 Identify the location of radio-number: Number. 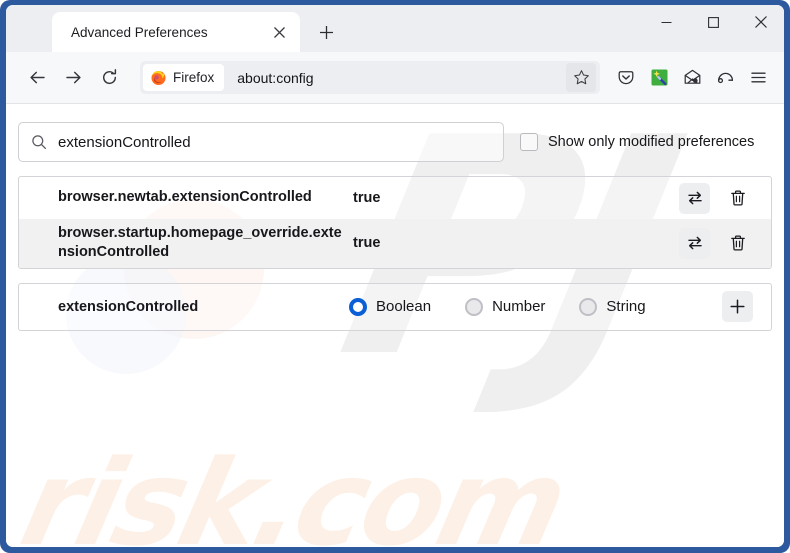
(505, 306).